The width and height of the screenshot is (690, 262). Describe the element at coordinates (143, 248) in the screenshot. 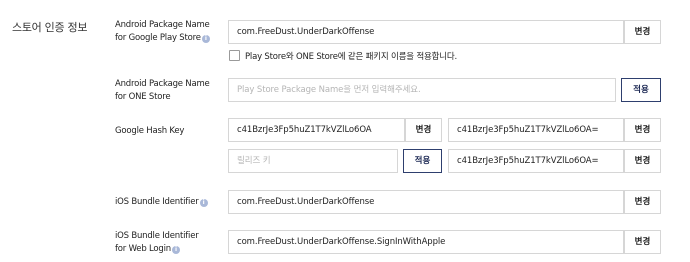

I see `ios-web-label-line2: for Web Login` at that location.